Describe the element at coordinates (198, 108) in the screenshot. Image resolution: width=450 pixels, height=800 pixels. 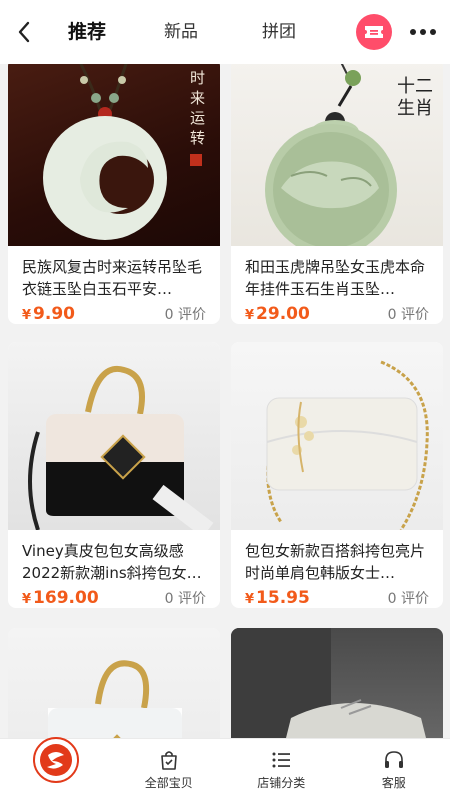
I see `pendant-caption: 时来运转` at that location.